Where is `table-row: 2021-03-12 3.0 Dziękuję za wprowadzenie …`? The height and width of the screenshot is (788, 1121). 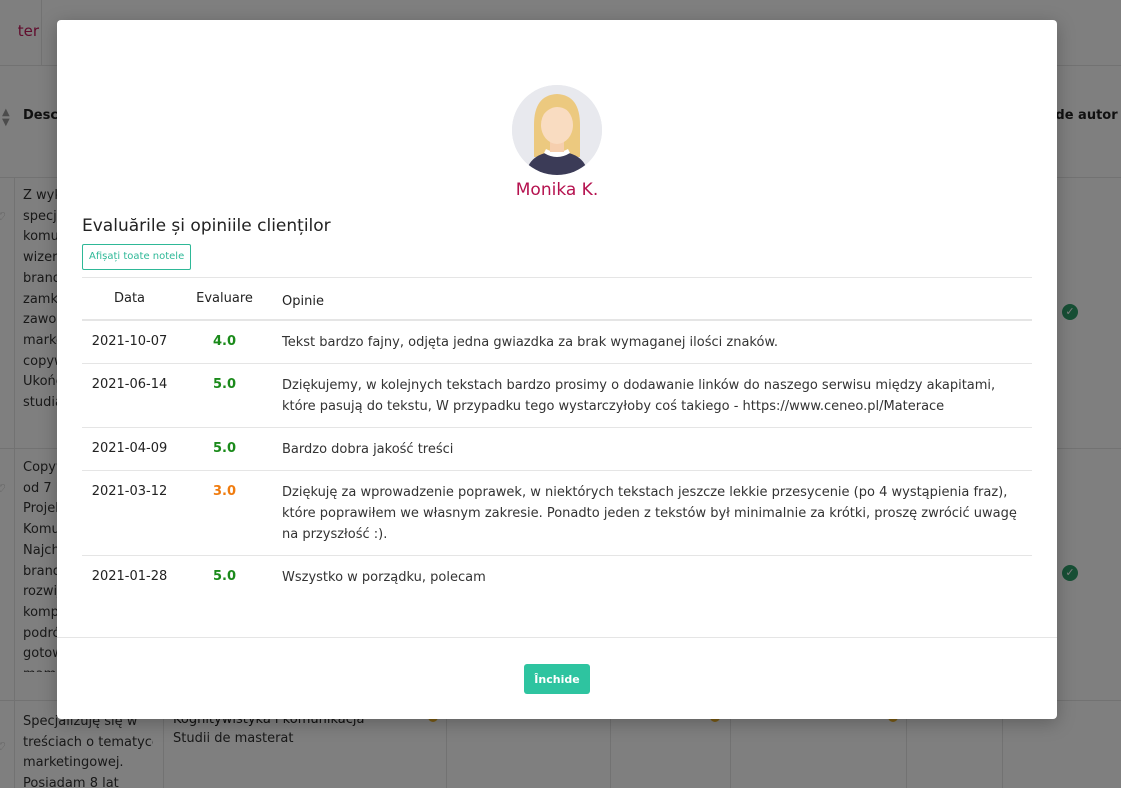
table-row: 2021-03-12 3.0 Dziękuję za wprowadzenie … is located at coordinates (557, 513).